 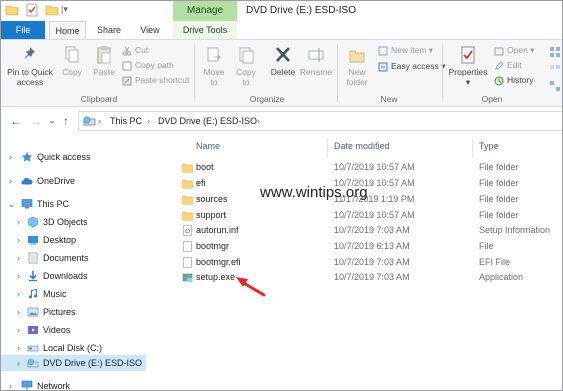 What do you see at coordinates (148, 65) in the screenshot?
I see `copy-path-button: Copy path` at bounding box center [148, 65].